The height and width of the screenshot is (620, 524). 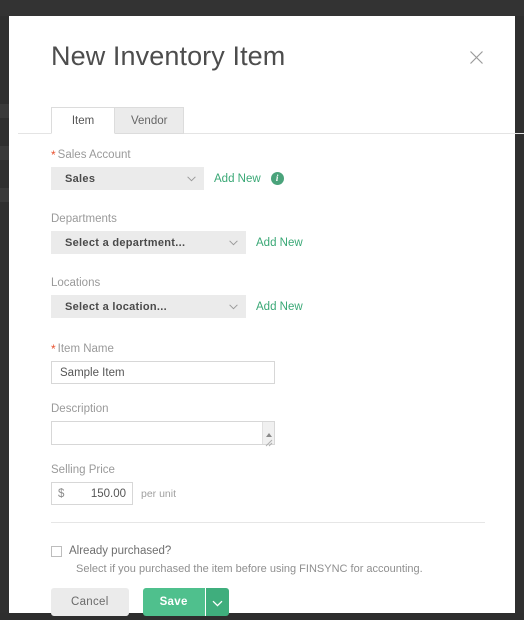 I want to click on per-unit-label: per unit, so click(x=159, y=493).